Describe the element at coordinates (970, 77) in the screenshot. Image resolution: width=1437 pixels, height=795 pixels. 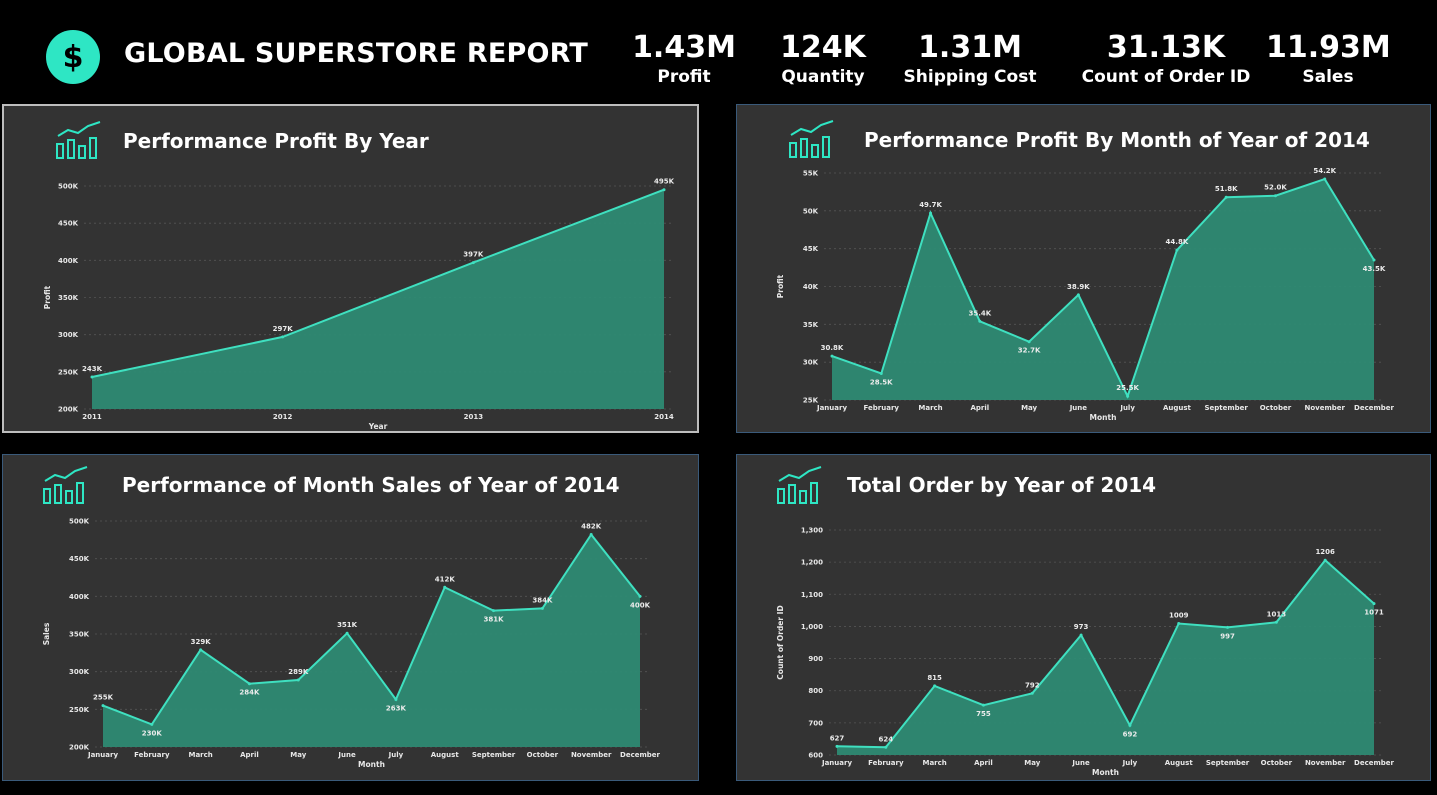
I see `kpi-label: Shipping Cost` at that location.